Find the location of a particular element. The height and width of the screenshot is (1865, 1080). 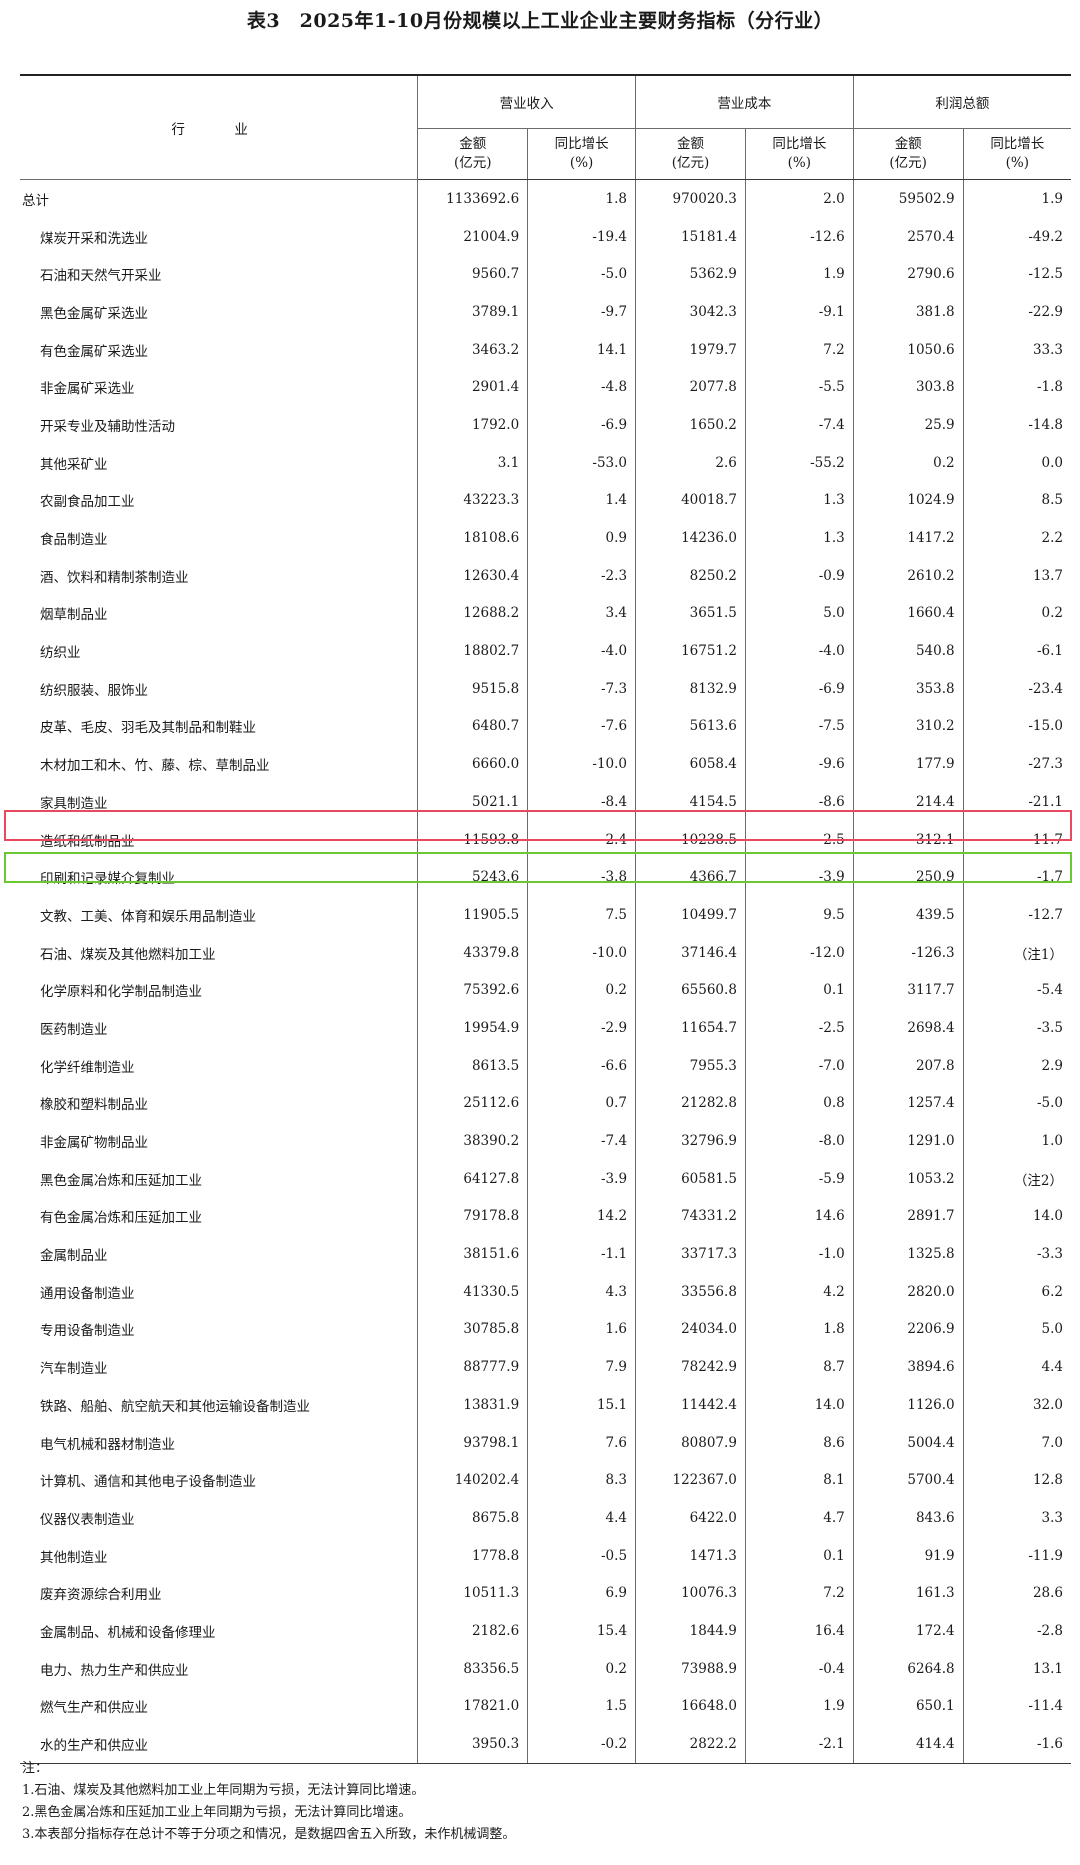

revenue-amount: 1792.0 is located at coordinates (472, 425).